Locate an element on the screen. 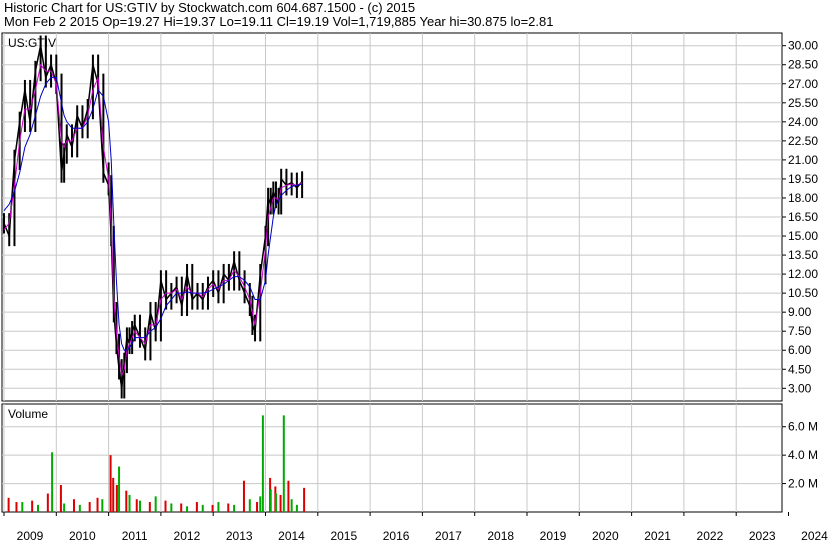  price-y-tick-label: 13.50 is located at coordinates (803, 255).